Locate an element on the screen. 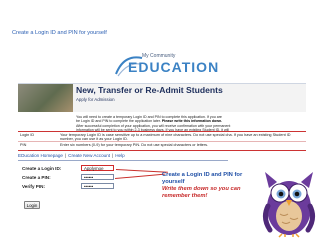 The height and width of the screenshot is (240, 320). pin-input: •••••• is located at coordinates (97, 177).